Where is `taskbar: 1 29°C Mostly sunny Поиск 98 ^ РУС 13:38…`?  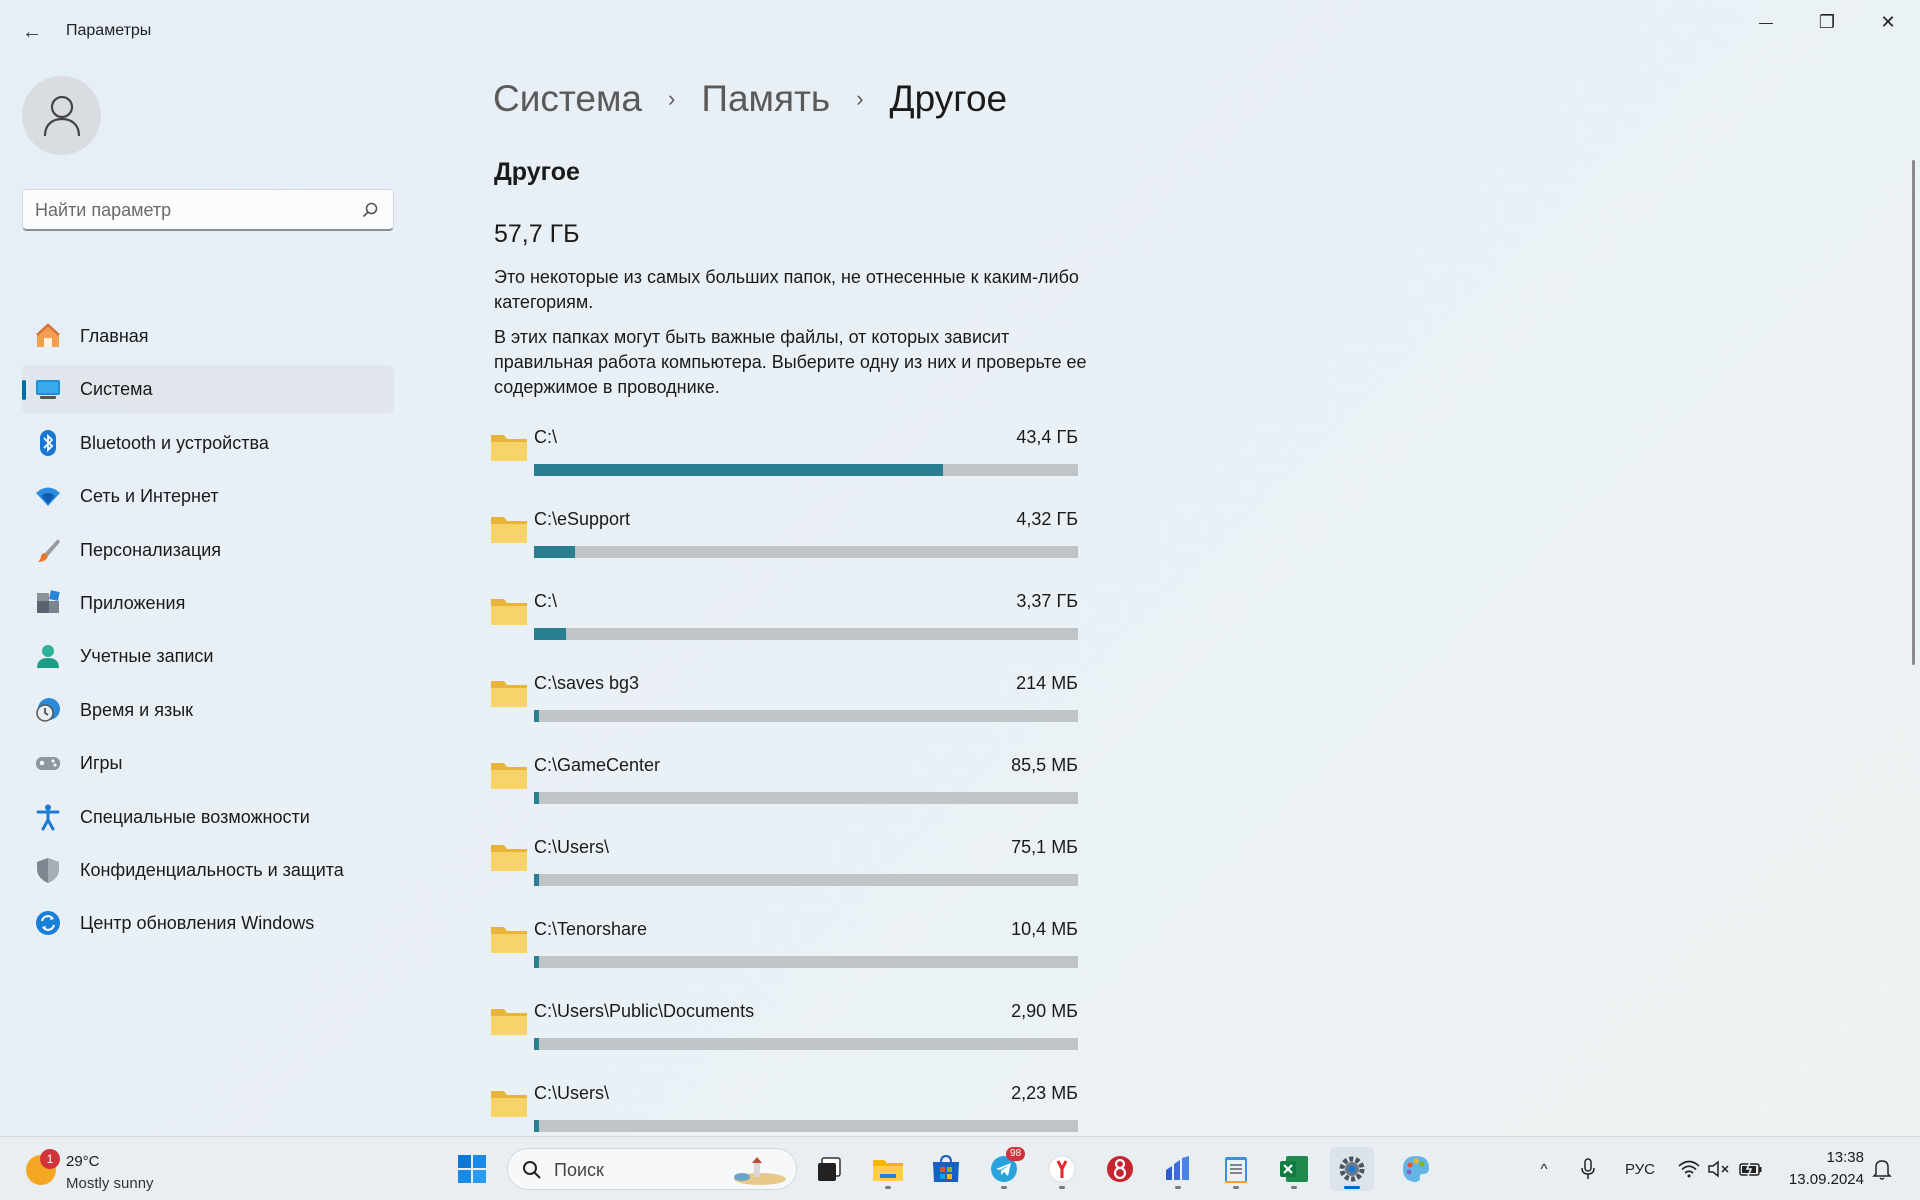 taskbar: 1 29°C Mostly sunny Поиск 98 ^ РУС 13:38… is located at coordinates (960, 1168).